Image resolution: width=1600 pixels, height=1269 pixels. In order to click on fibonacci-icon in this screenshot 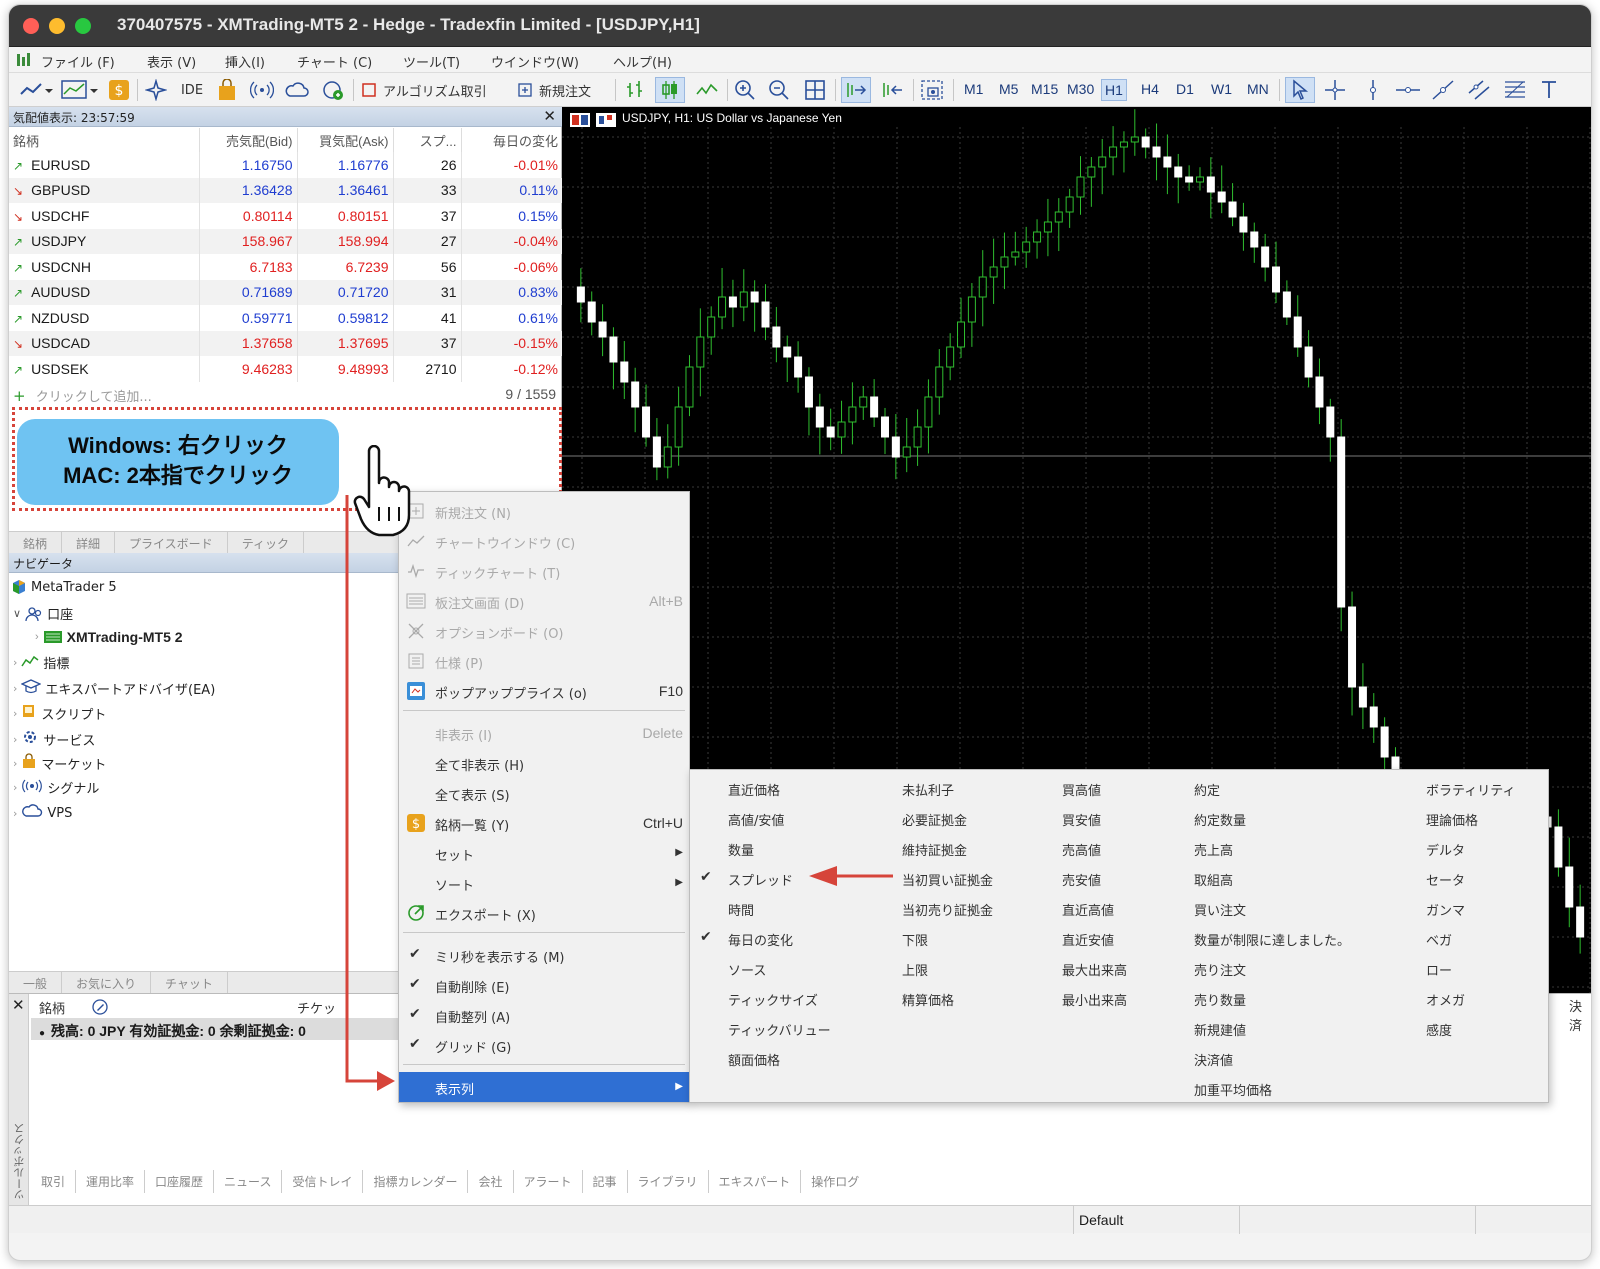, I will do `click(1515, 90)`.